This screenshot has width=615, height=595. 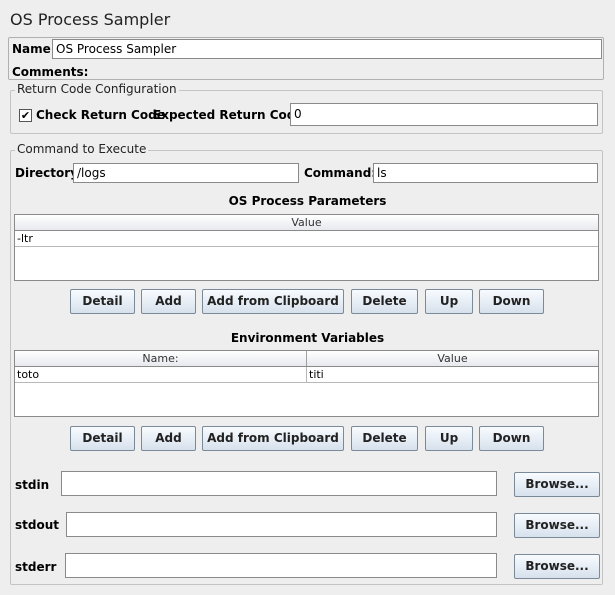 I want to click on env-add-clipboard-button: Add from Clipboard, so click(x=273, y=438).